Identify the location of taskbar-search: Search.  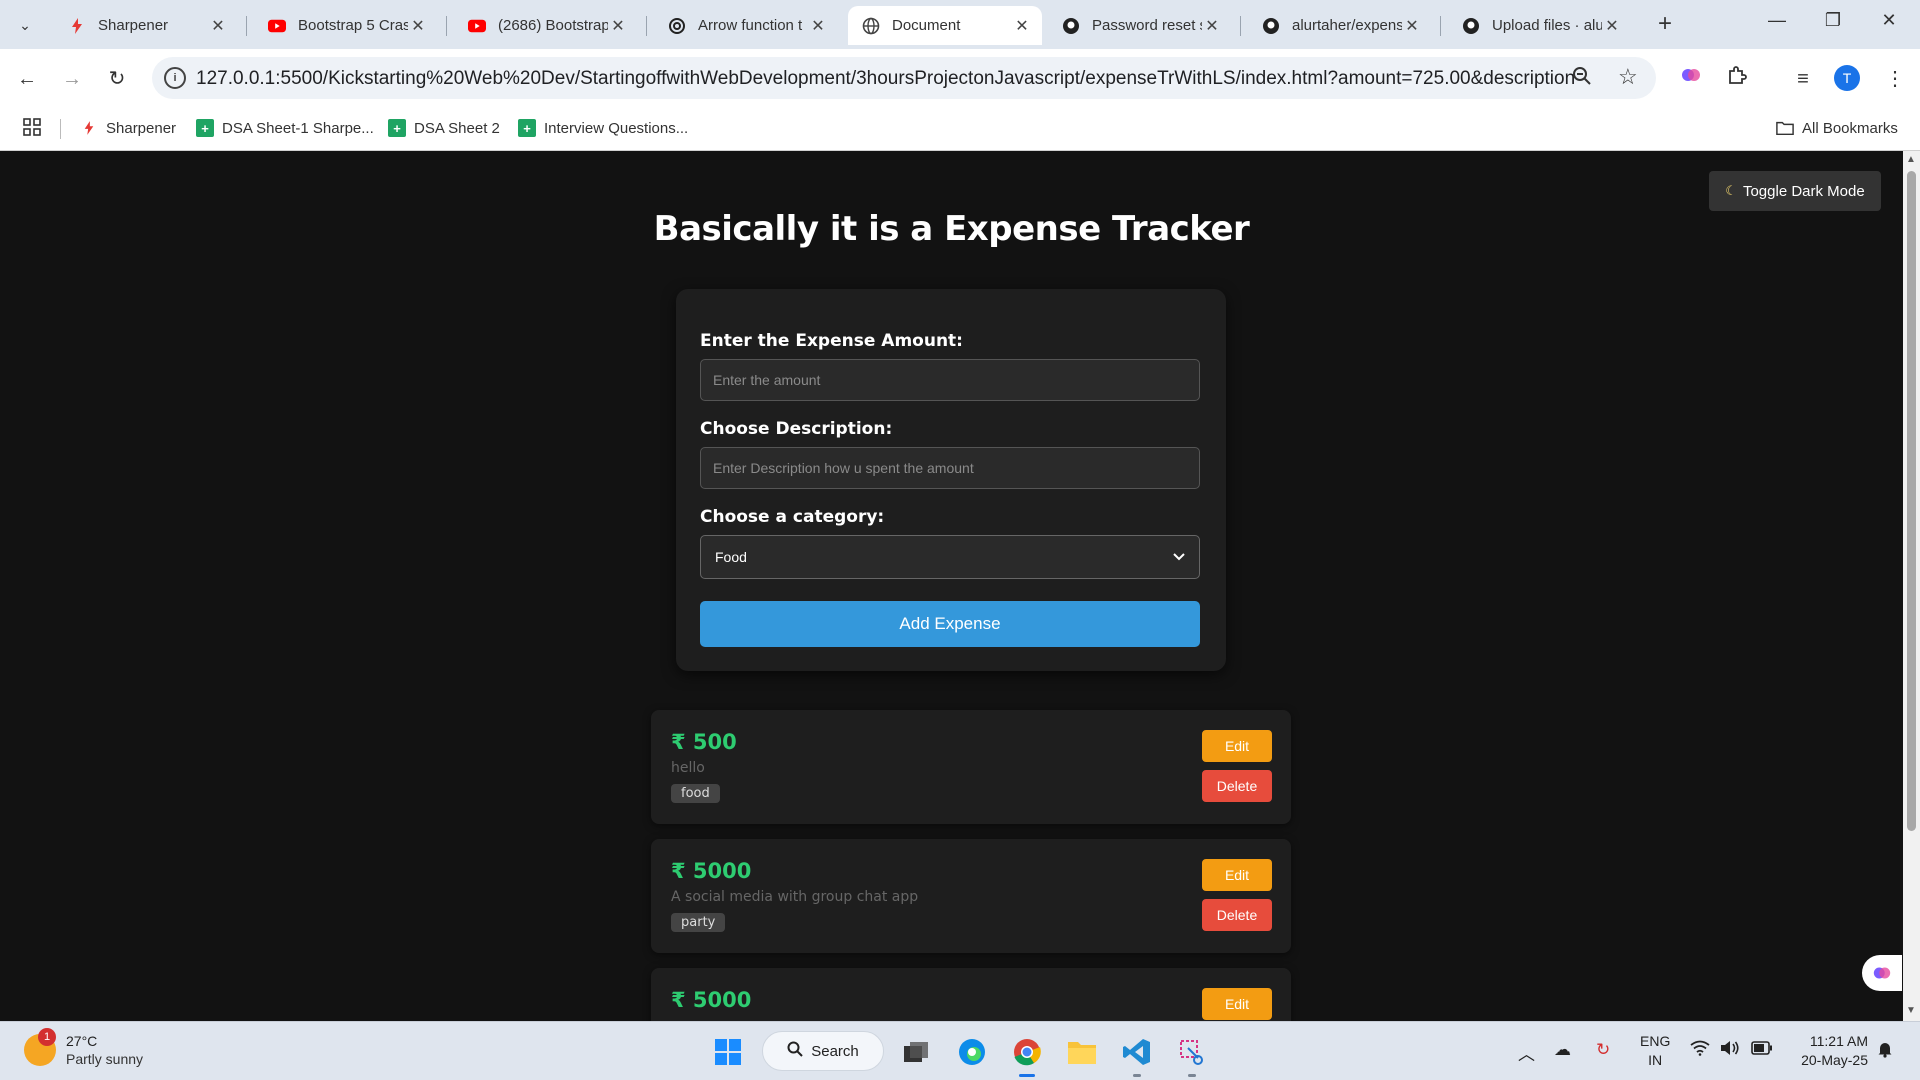
(823, 1051).